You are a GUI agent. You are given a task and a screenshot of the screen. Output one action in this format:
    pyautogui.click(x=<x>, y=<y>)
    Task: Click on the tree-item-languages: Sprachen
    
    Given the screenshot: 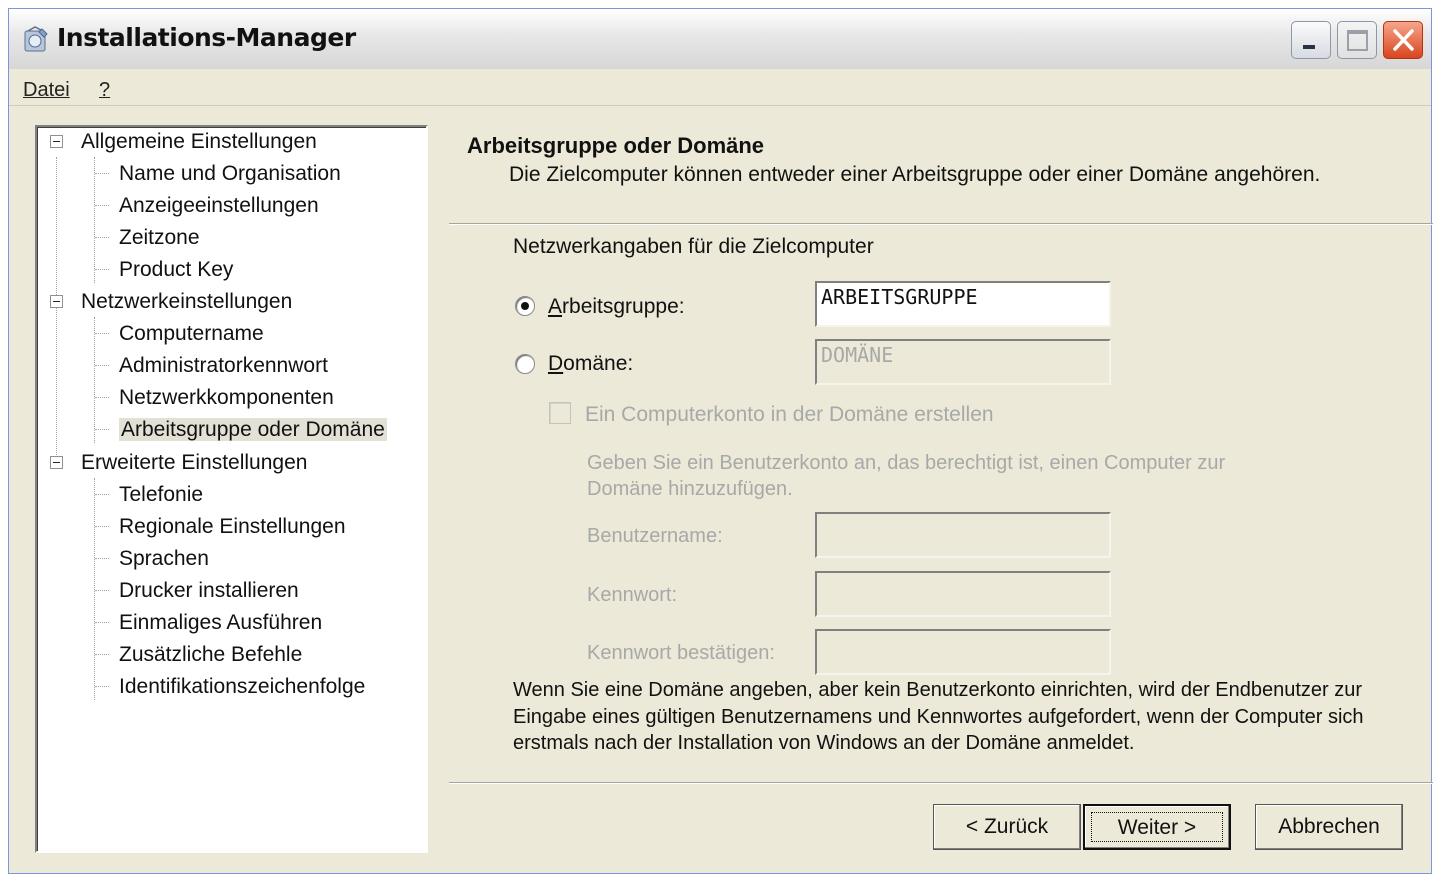 What is the action you would take?
    pyautogui.click(x=164, y=559)
    